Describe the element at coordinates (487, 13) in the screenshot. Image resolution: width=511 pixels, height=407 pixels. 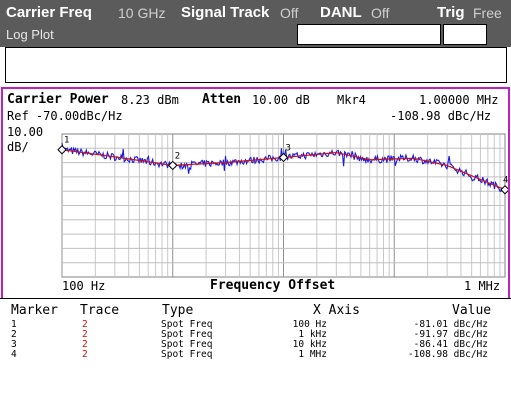
I see `trig-value: Free` at that location.